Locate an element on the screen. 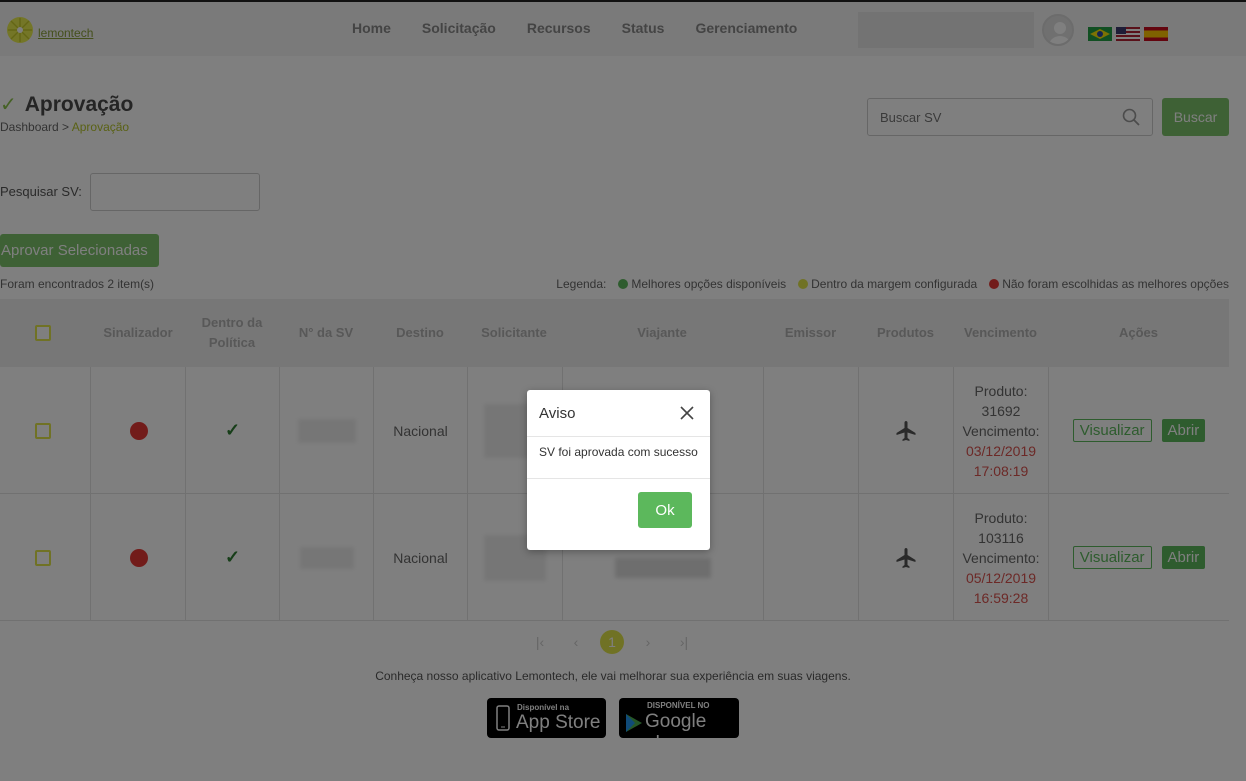 Image resolution: width=1246 pixels, height=781 pixels. close-icon is located at coordinates (687, 413).